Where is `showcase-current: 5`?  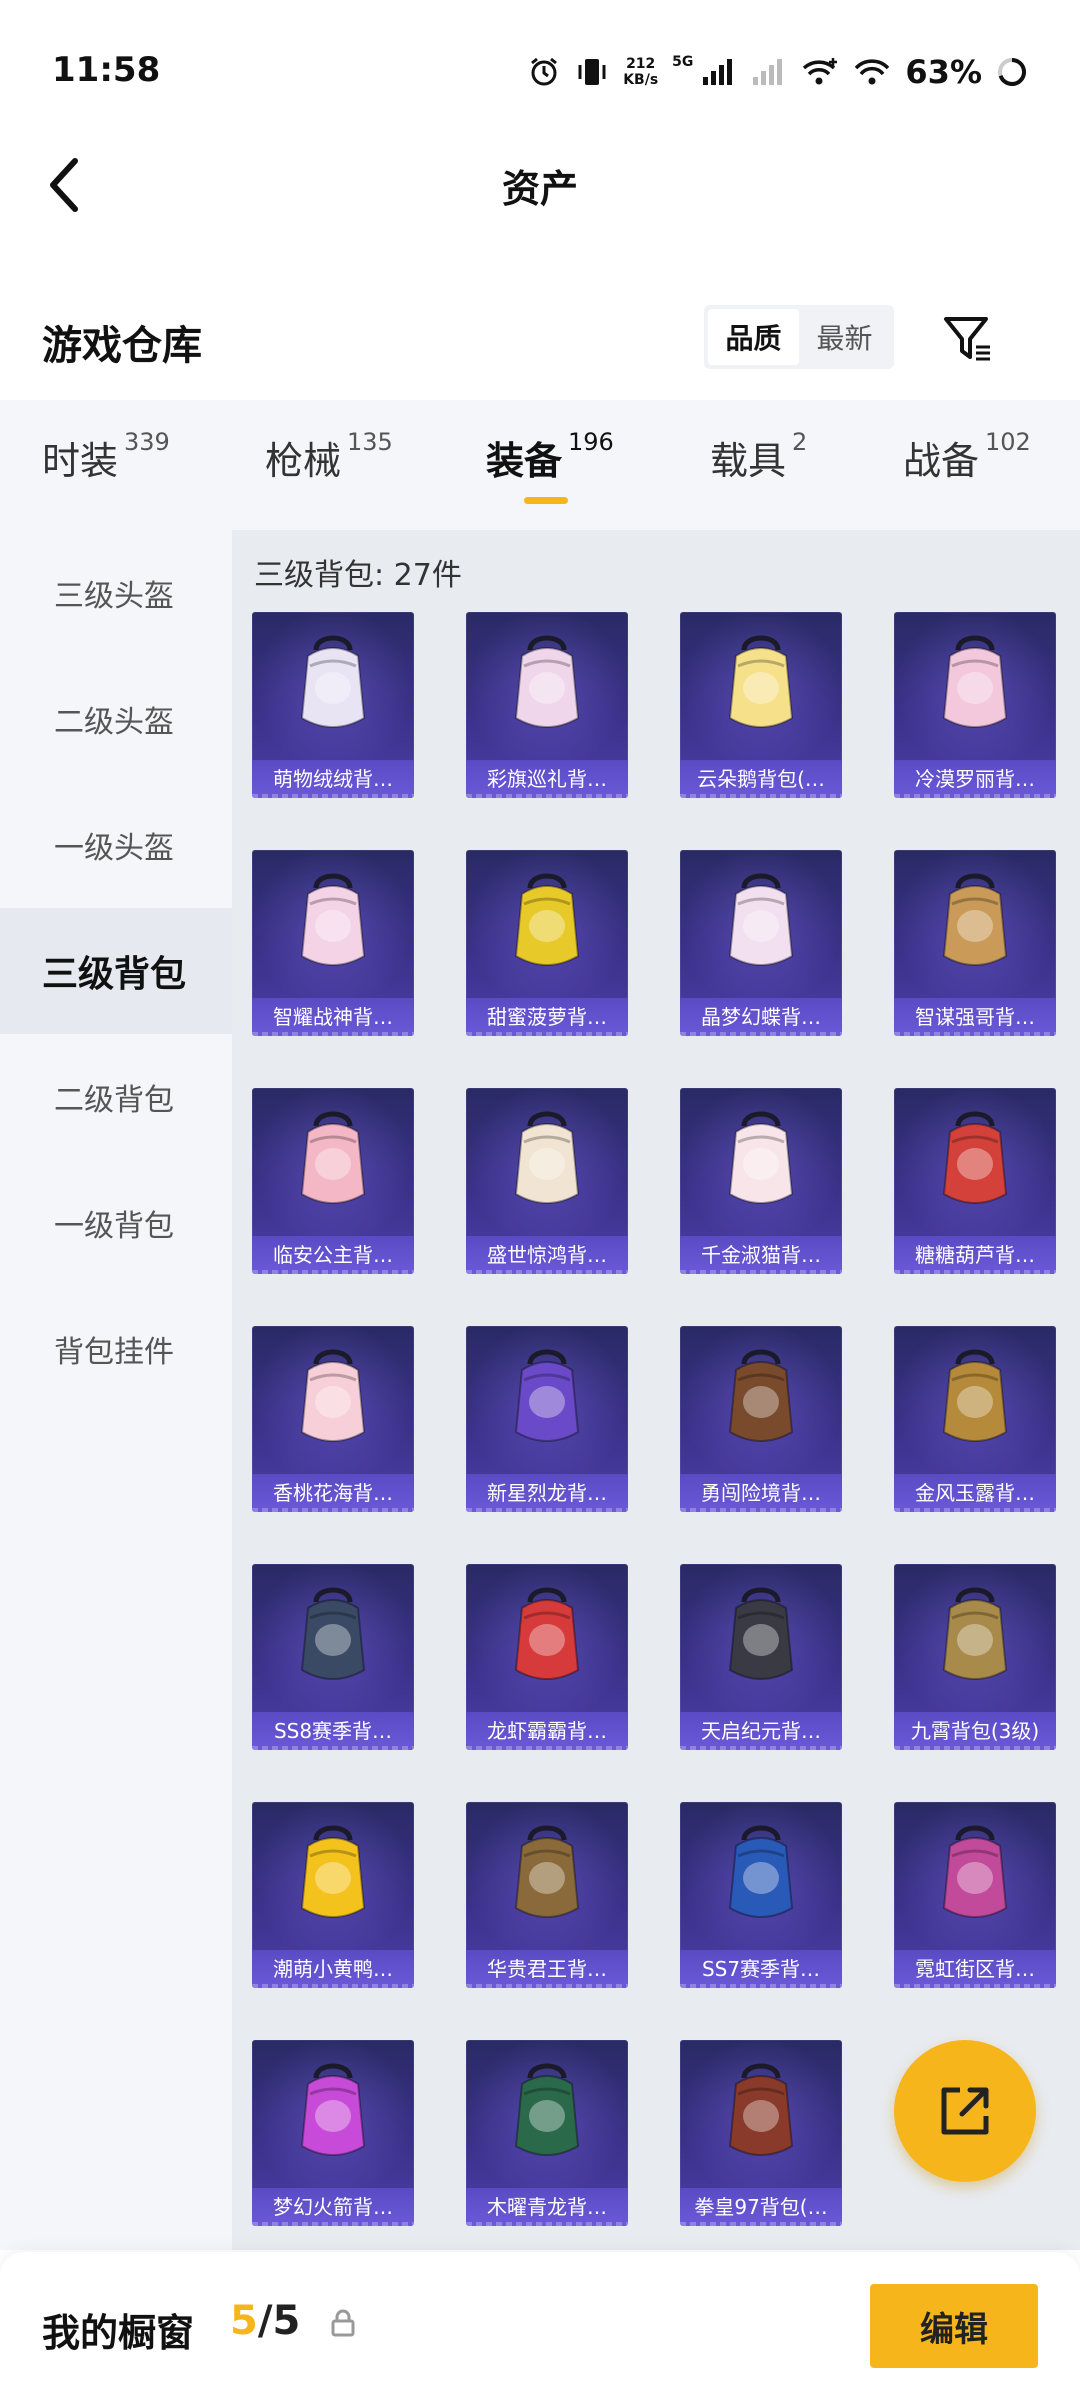 showcase-current: 5 is located at coordinates (244, 2321).